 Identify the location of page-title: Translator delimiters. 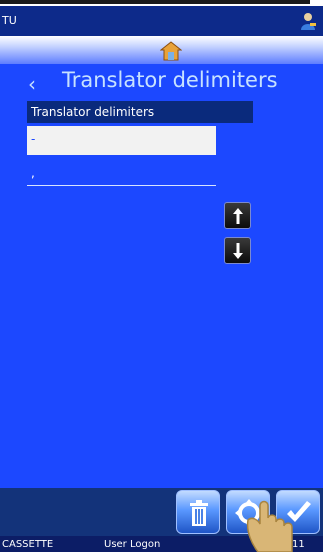
(170, 80).